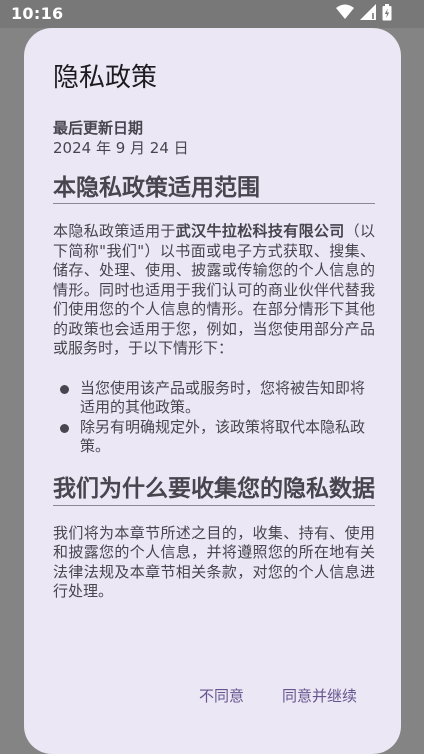 Image resolution: width=424 pixels, height=754 pixels. Describe the element at coordinates (319, 695) in the screenshot. I see `accept-continue-button: 同意并继续` at that location.